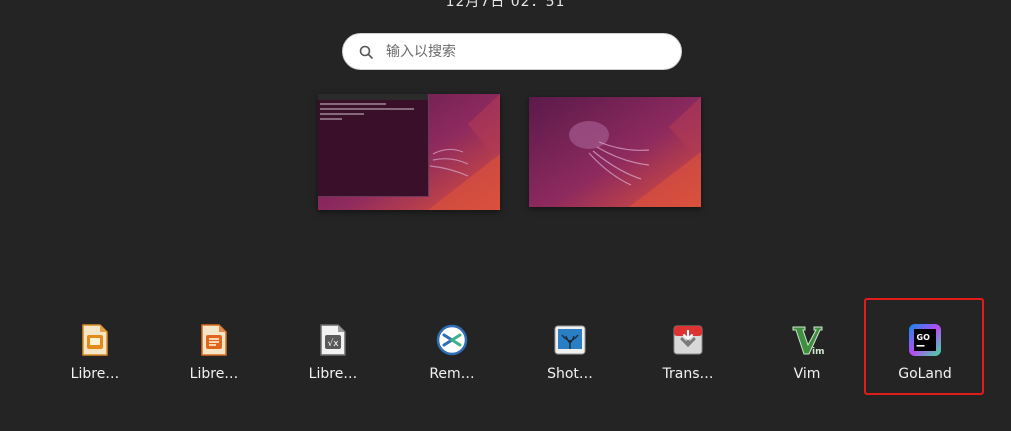  Describe the element at coordinates (924, 346) in the screenshot. I see `goland-highlight-box` at that location.